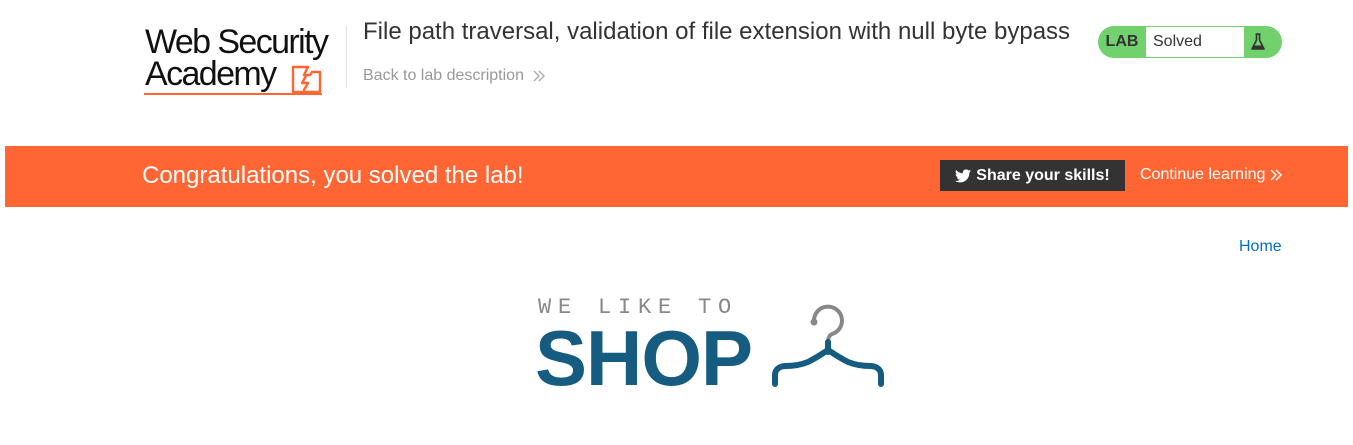 This screenshot has width=1353, height=445. What do you see at coordinates (1258, 41) in the screenshot?
I see `flask-icon` at bounding box center [1258, 41].